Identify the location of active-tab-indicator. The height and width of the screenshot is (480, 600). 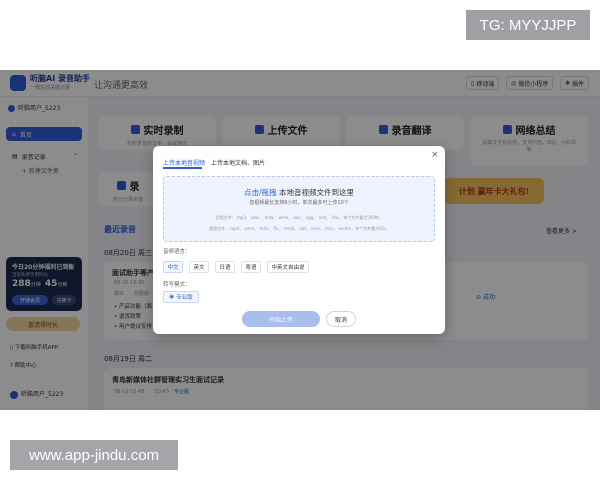
(182, 168).